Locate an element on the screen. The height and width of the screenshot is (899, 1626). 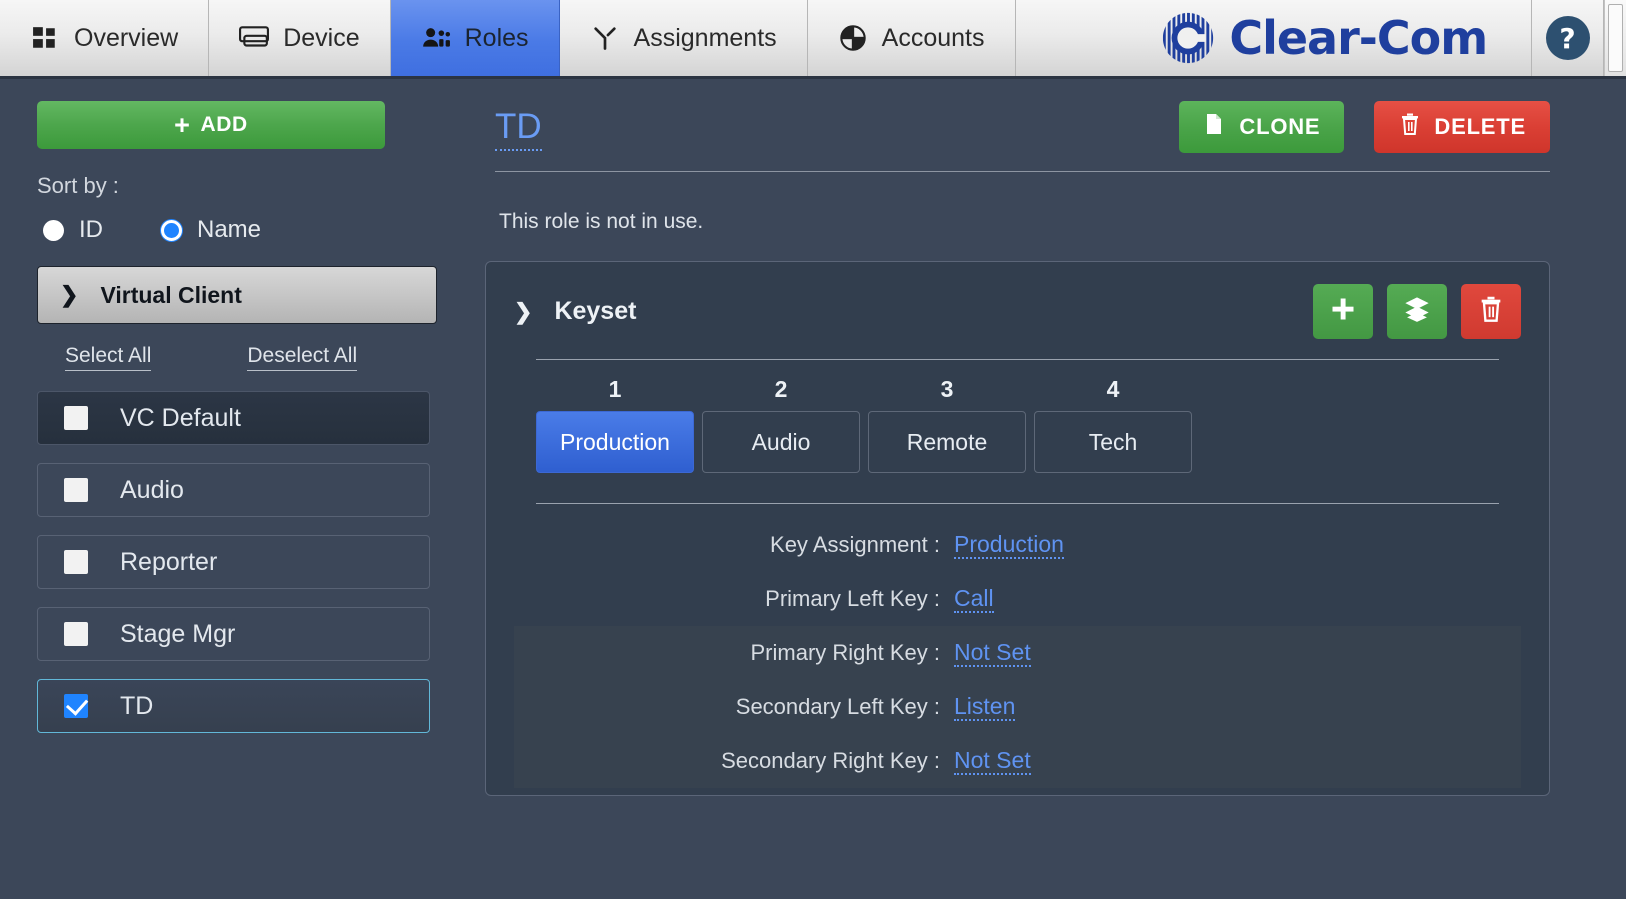
detail-value: Listen is located at coordinates (985, 707).